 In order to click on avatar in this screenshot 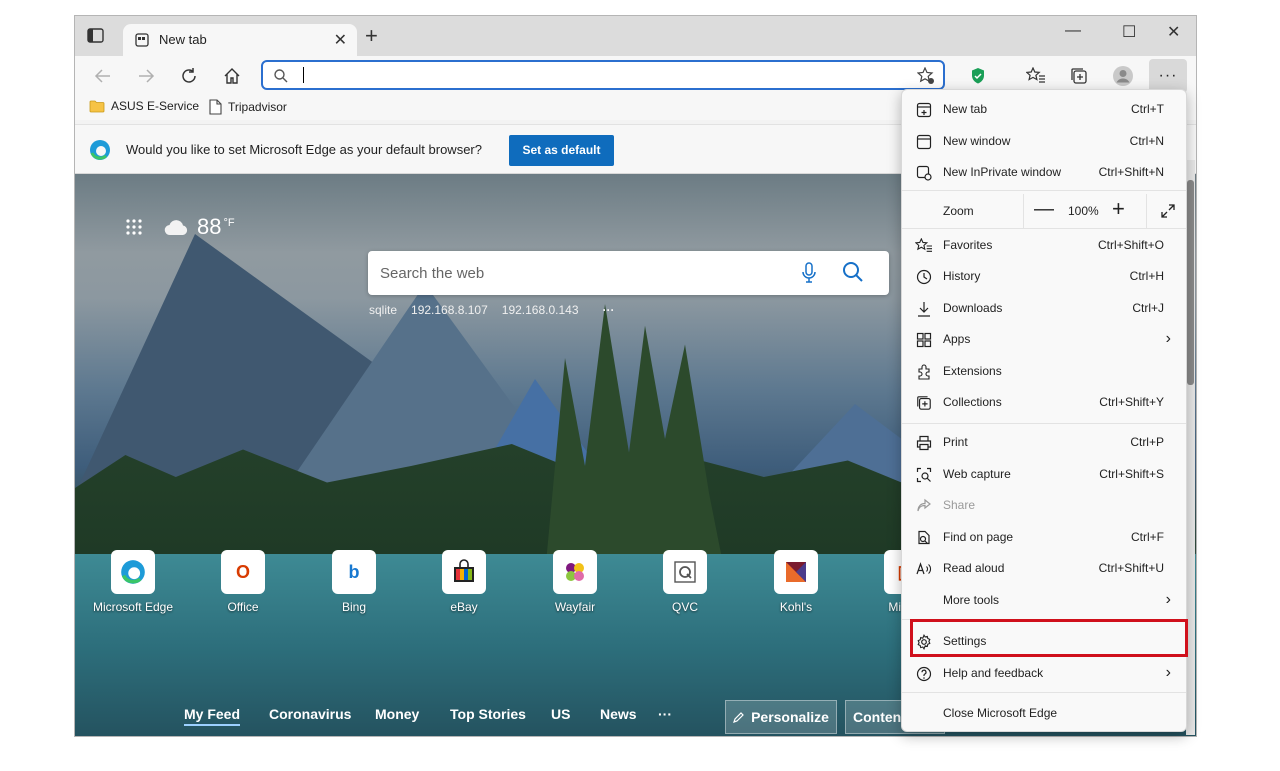, I will do `click(1123, 76)`.